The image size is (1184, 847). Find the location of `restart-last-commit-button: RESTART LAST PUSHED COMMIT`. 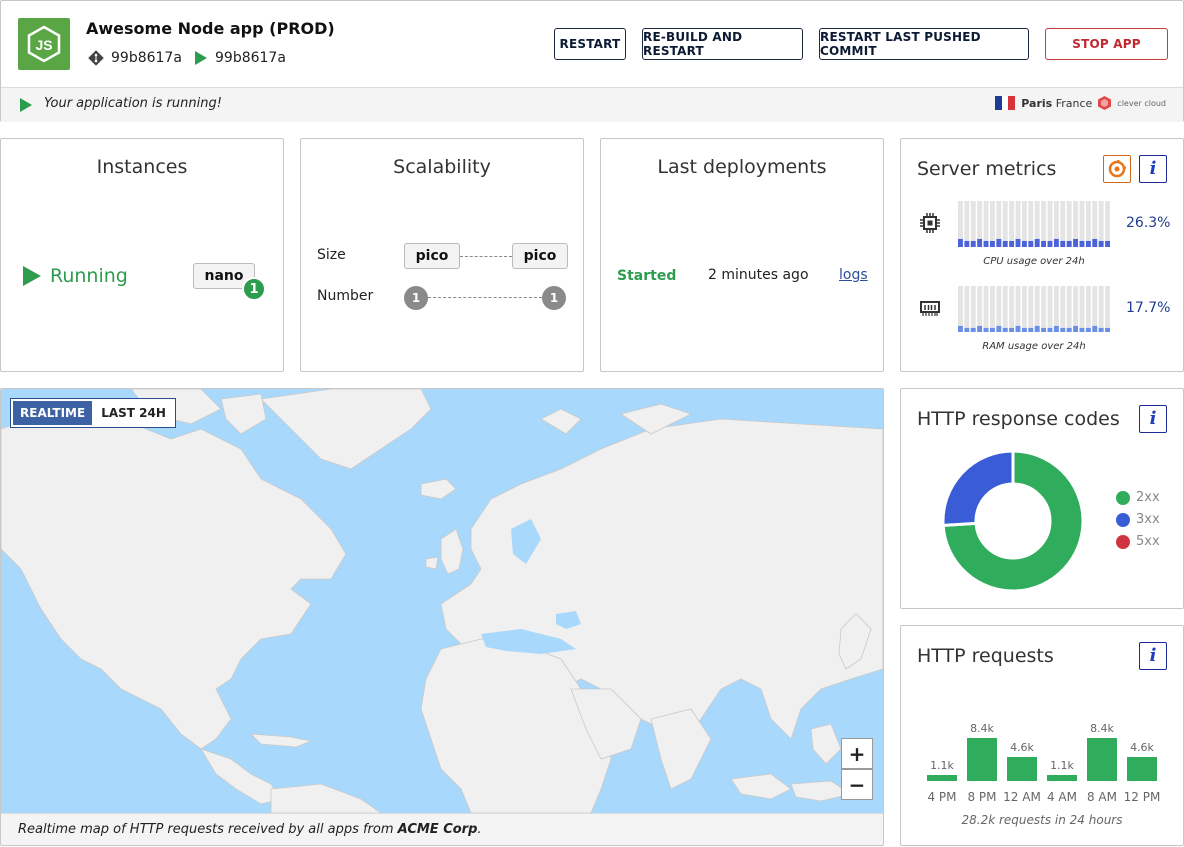

restart-last-commit-button: RESTART LAST PUSHED COMMIT is located at coordinates (924, 44).